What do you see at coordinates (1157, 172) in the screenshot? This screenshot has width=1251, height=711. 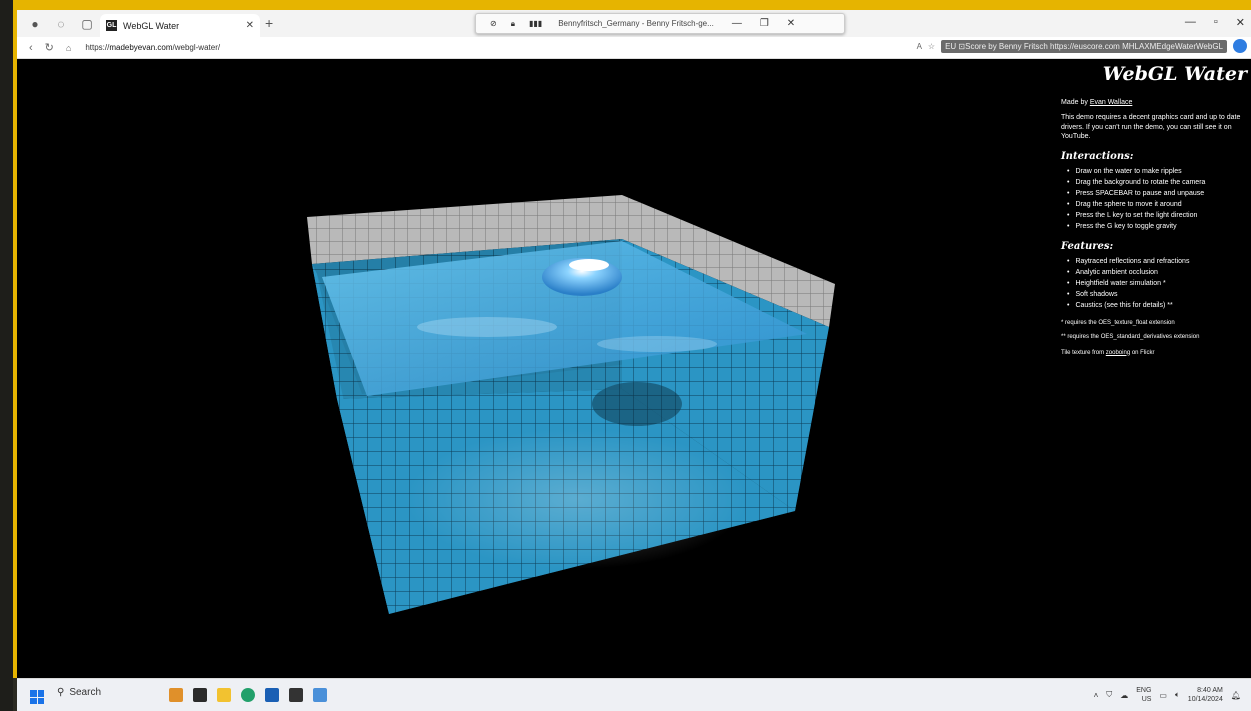 I see `list-item: Draw on the water to make ripples` at bounding box center [1157, 172].